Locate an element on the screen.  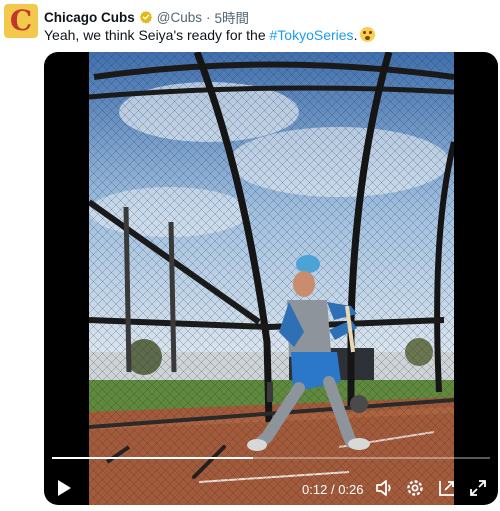
post-meta: Chicago Cubs @Cubs · 5時間 is located at coordinates (146, 17).